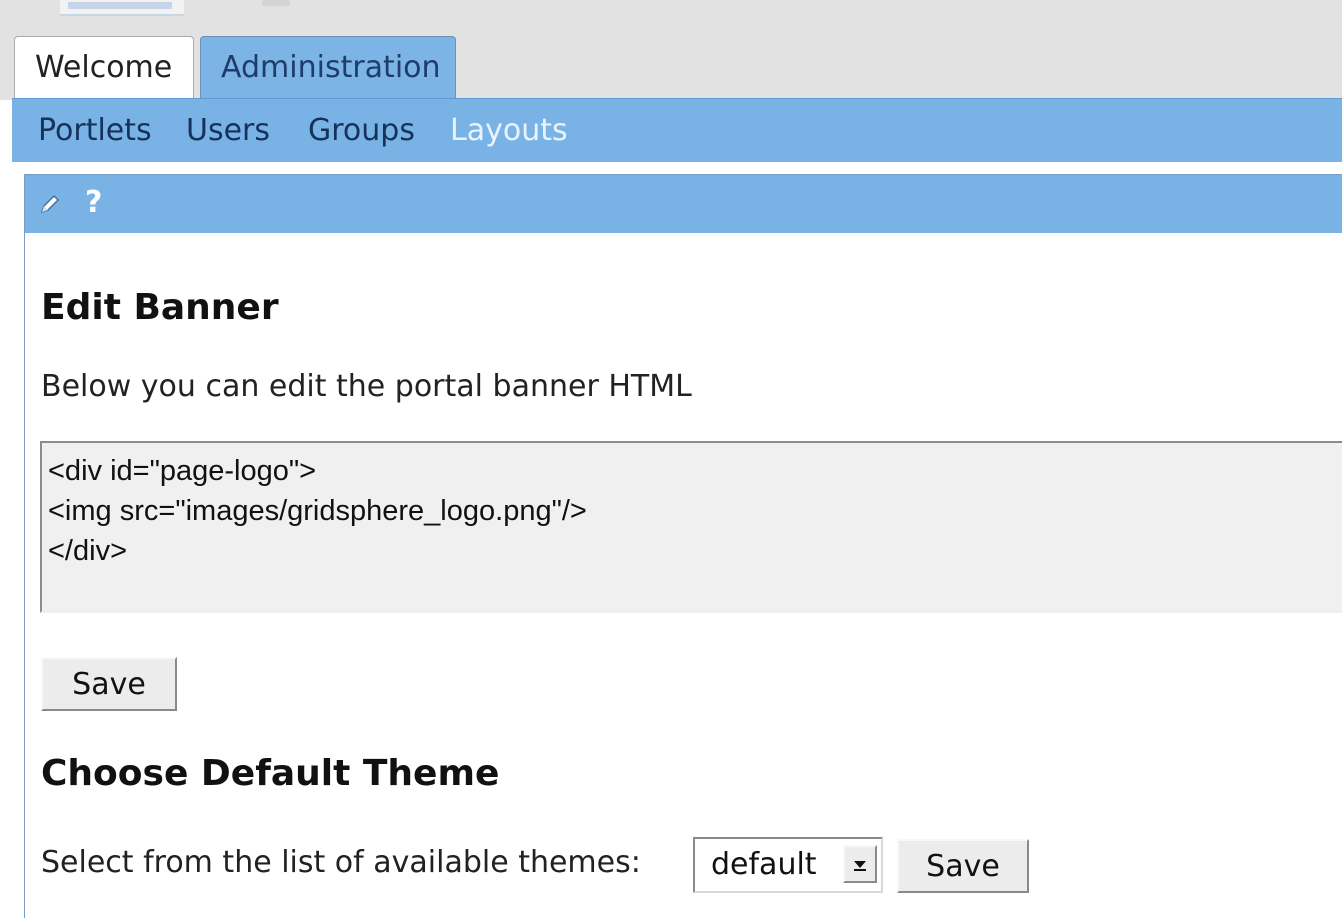 This screenshot has height=918, width=1342. I want to click on theme-select-value: default, so click(764, 864).